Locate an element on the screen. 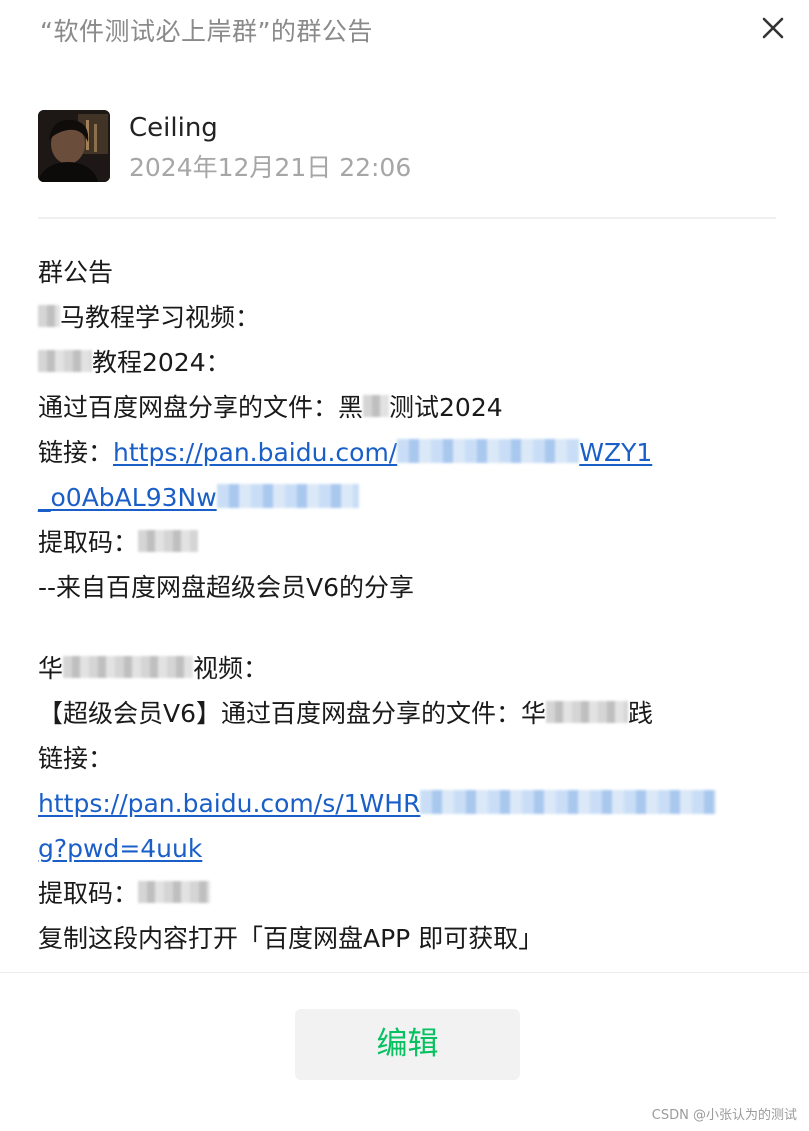  section2-link-line2: g?pwd=4uuk is located at coordinates (398, 848).